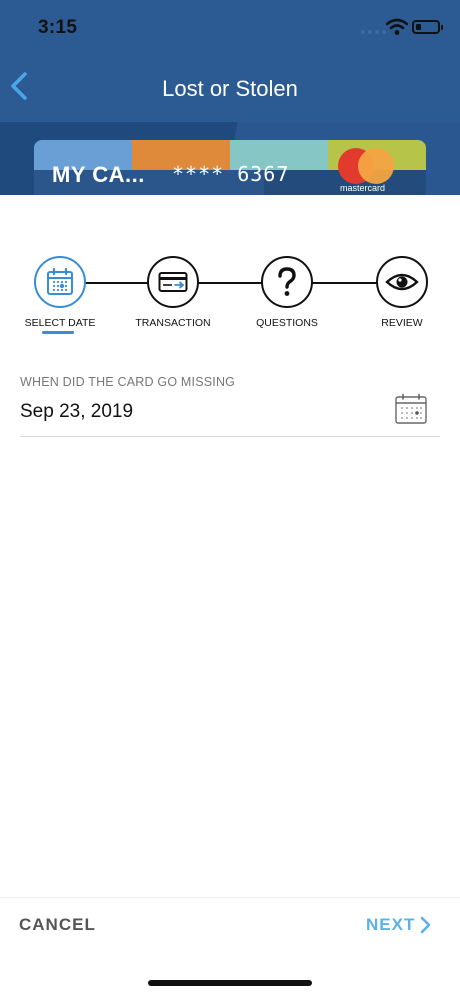 Image resolution: width=460 pixels, height=996 pixels. I want to click on next-button-label: NEXT, so click(391, 924).